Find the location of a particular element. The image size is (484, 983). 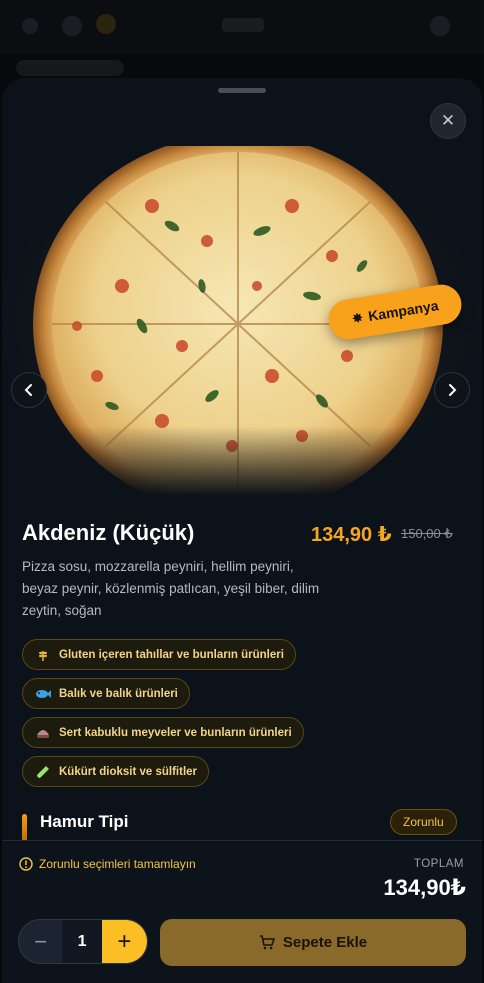

chevron-right-icon is located at coordinates (453, 390).